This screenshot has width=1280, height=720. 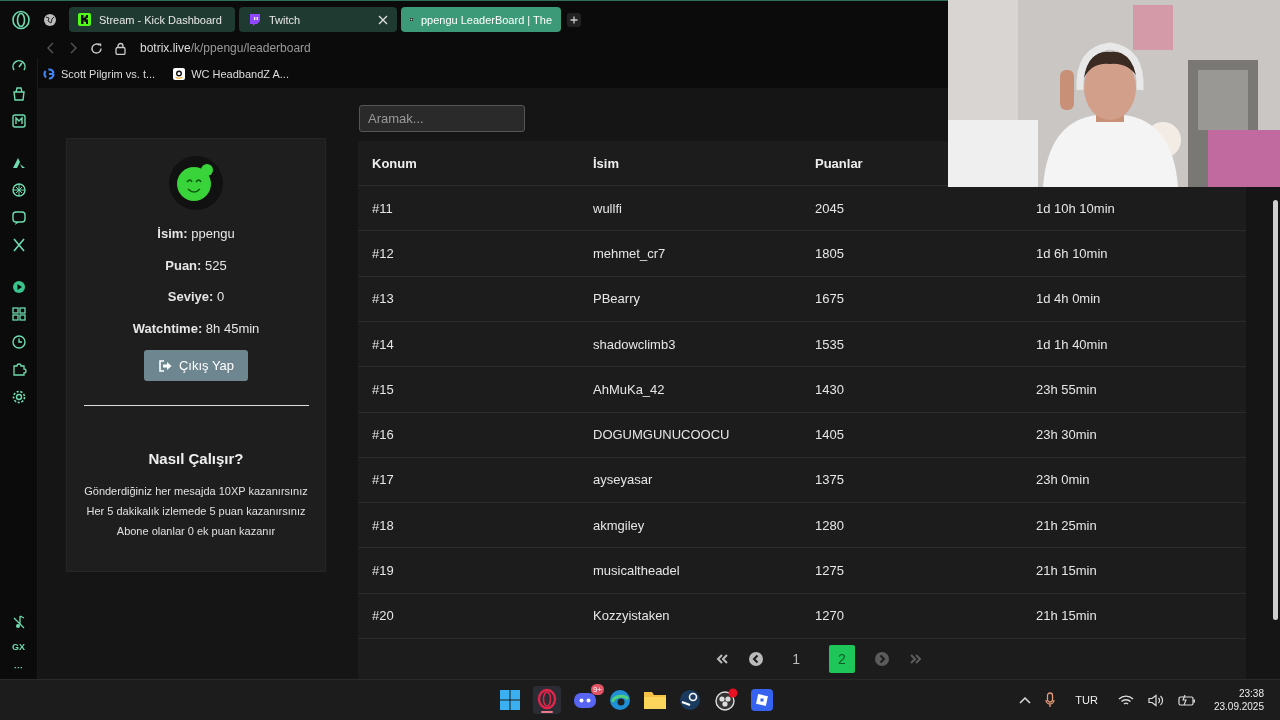 What do you see at coordinates (18, 668) in the screenshot?
I see `sidebar-label: ···` at bounding box center [18, 668].